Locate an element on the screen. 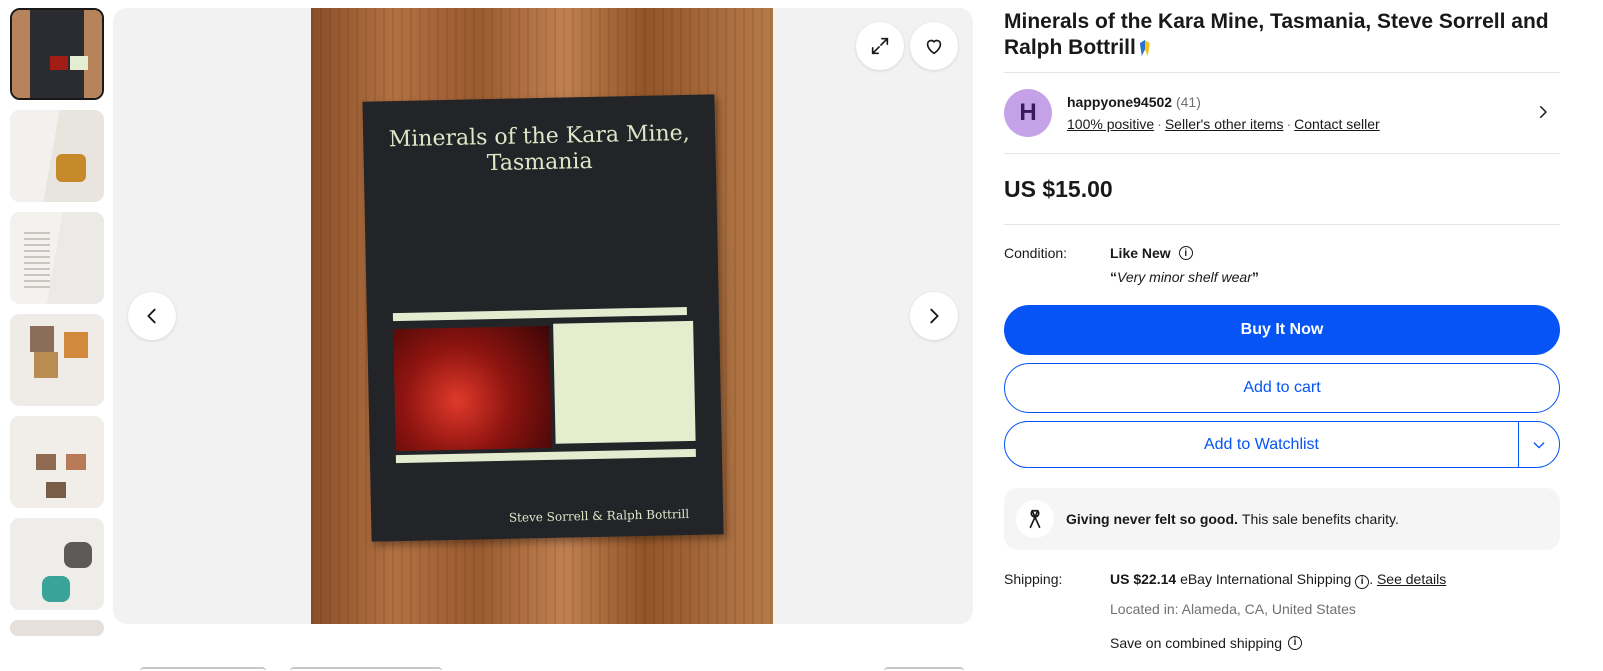 The image size is (1603, 671). period: . is located at coordinates (1371, 579).